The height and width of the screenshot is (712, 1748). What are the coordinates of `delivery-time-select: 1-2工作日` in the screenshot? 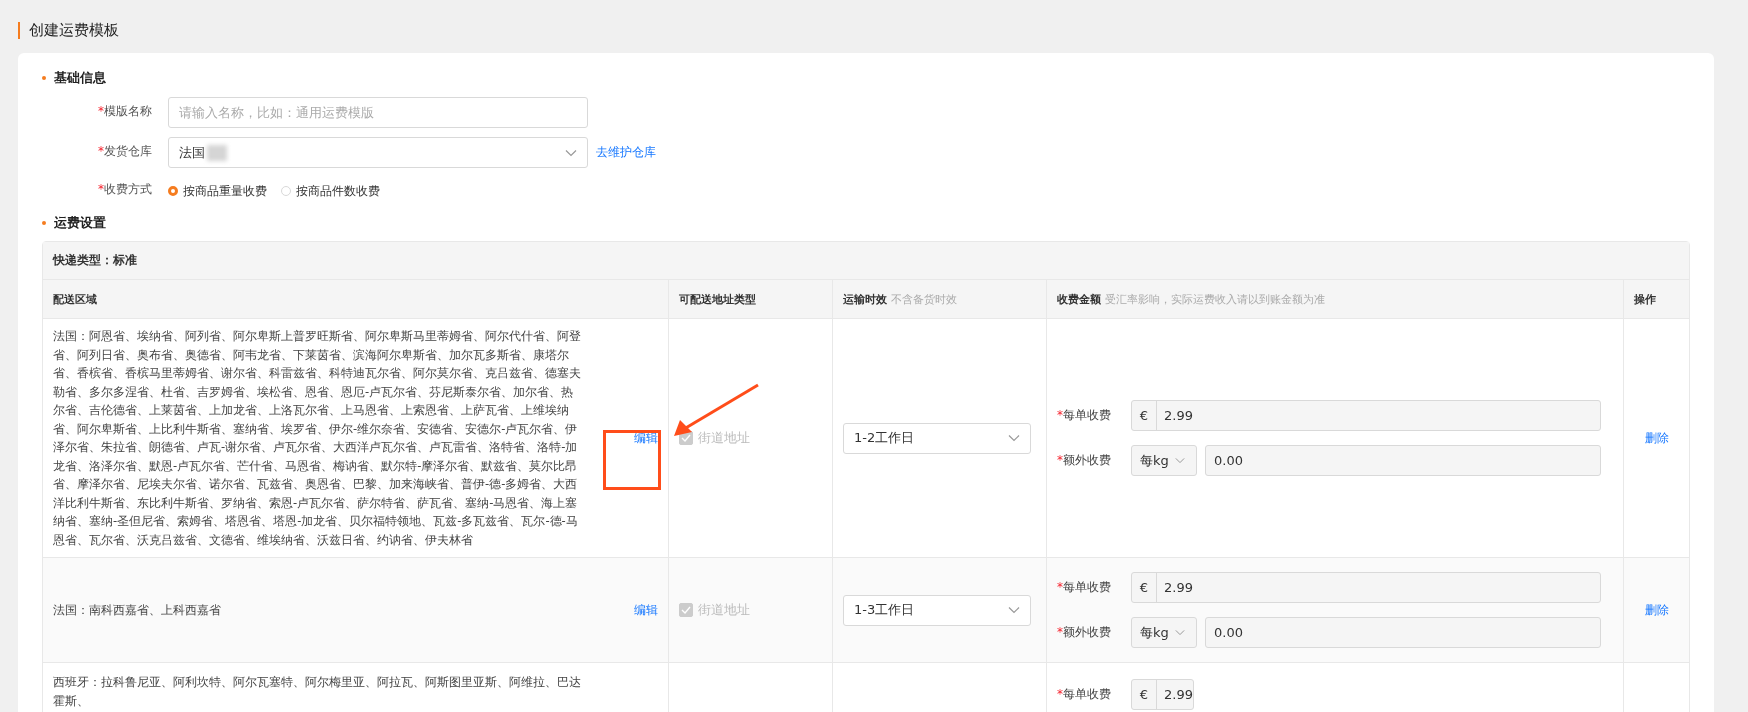 It's located at (937, 438).